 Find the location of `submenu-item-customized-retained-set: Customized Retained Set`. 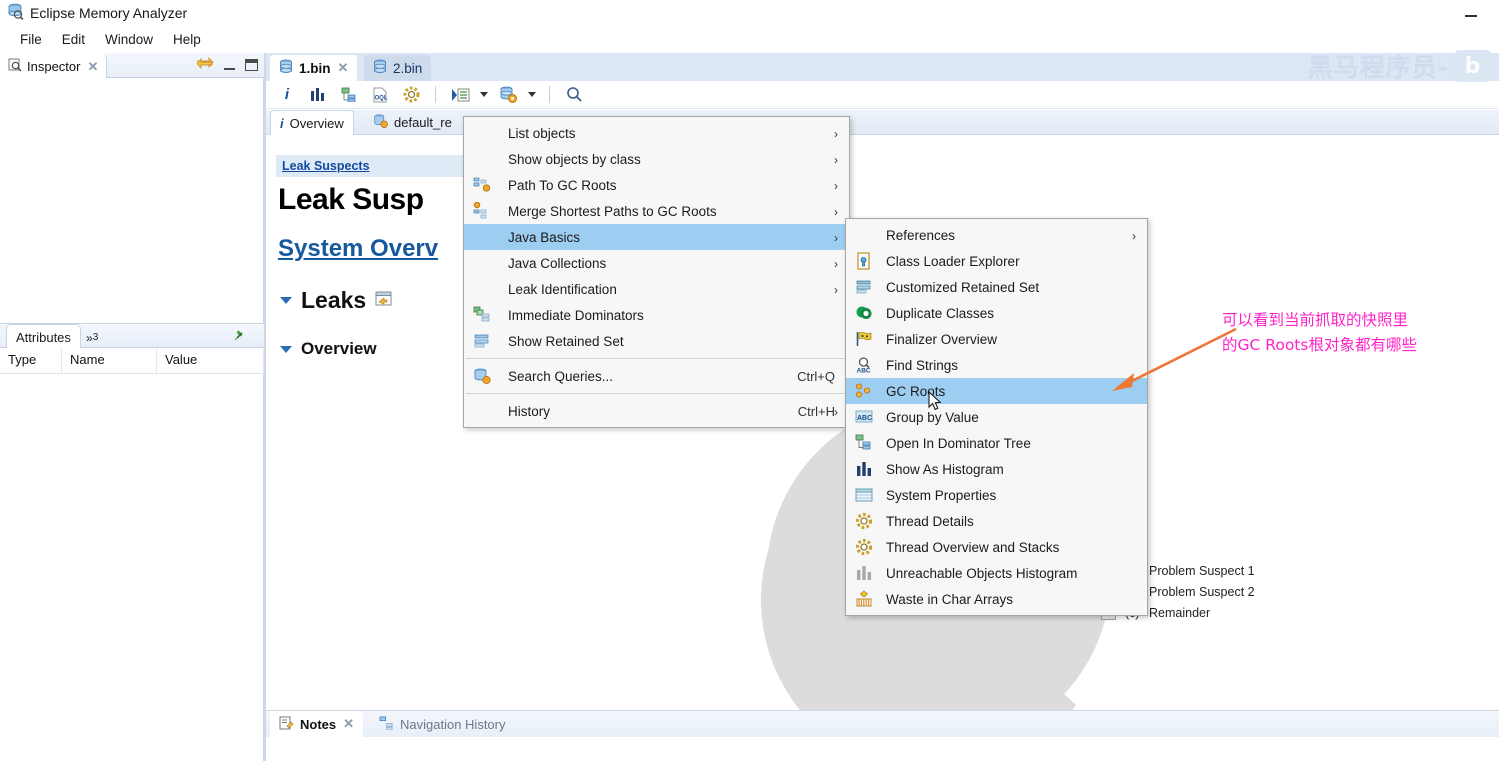

submenu-item-customized-retained-set: Customized Retained Set is located at coordinates (996, 287).